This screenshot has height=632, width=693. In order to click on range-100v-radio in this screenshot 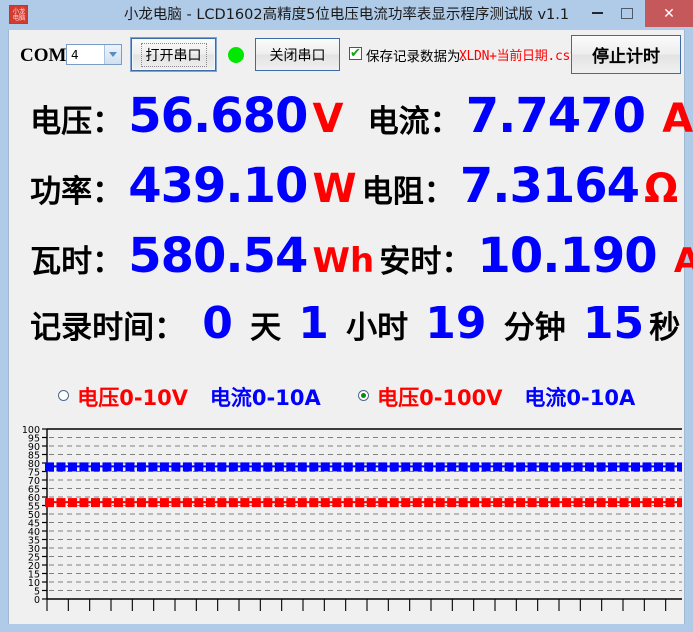, I will do `click(363, 395)`.